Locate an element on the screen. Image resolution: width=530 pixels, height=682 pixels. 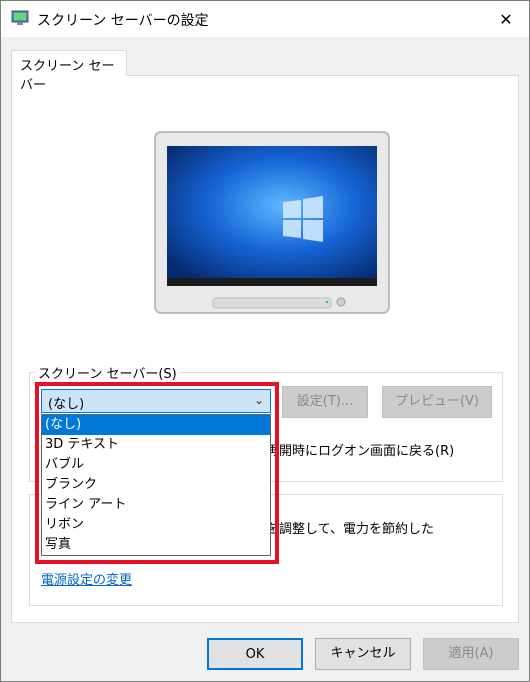
monitor-preview-image is located at coordinates (272, 222).